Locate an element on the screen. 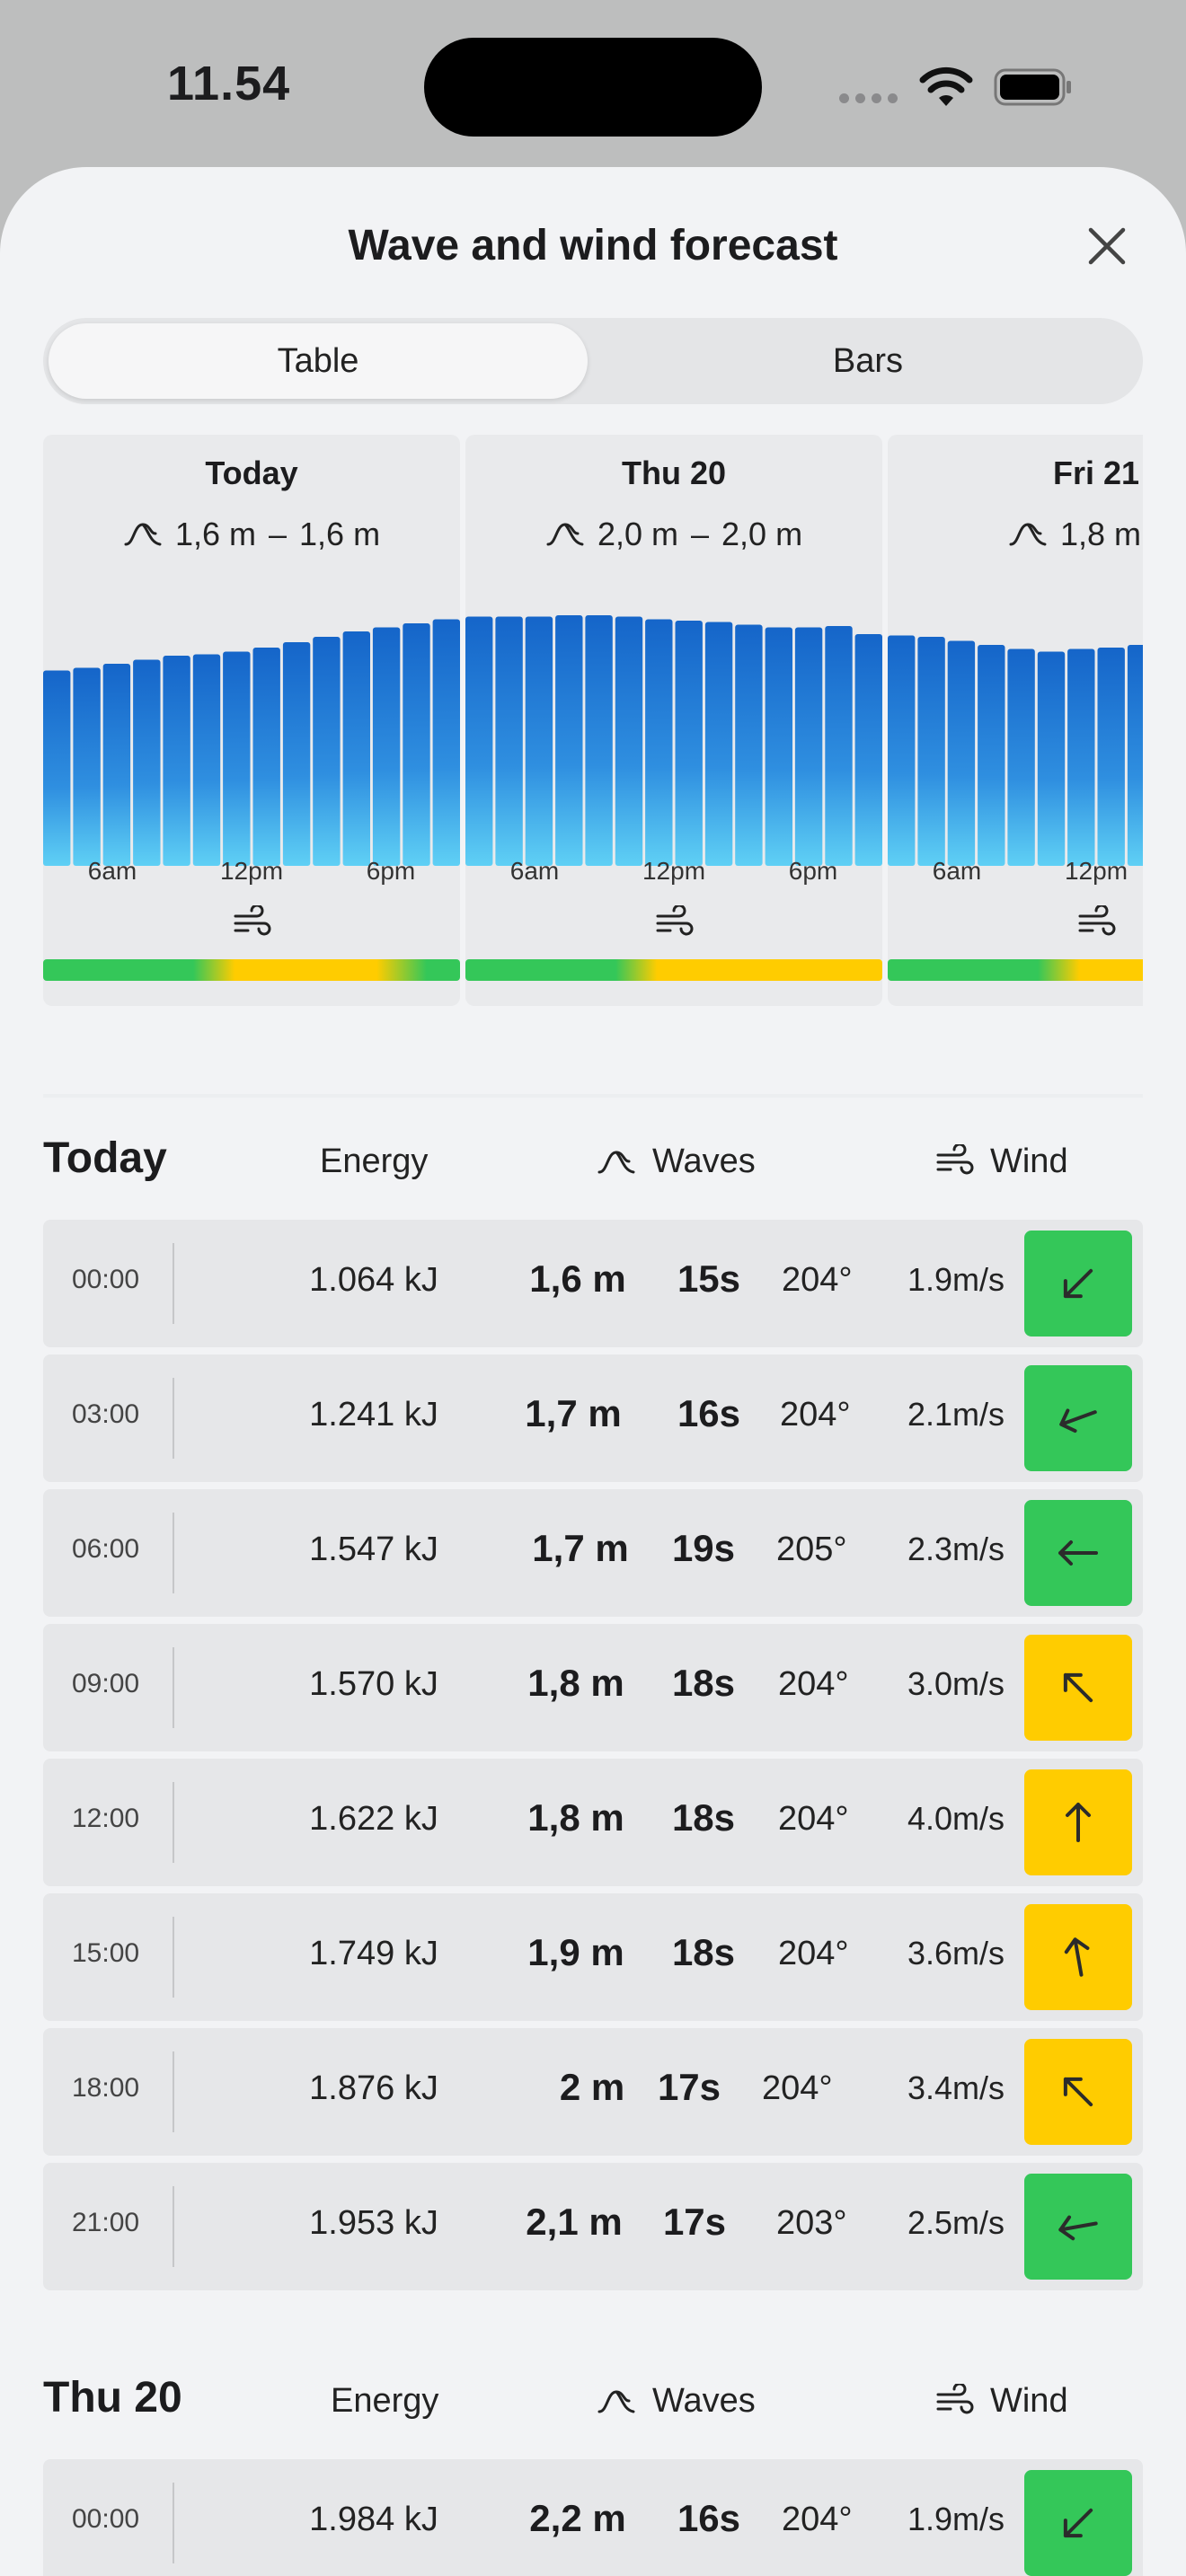 The image size is (1186, 2576). row-wind-speed: 3.4m/s is located at coordinates (956, 2087).